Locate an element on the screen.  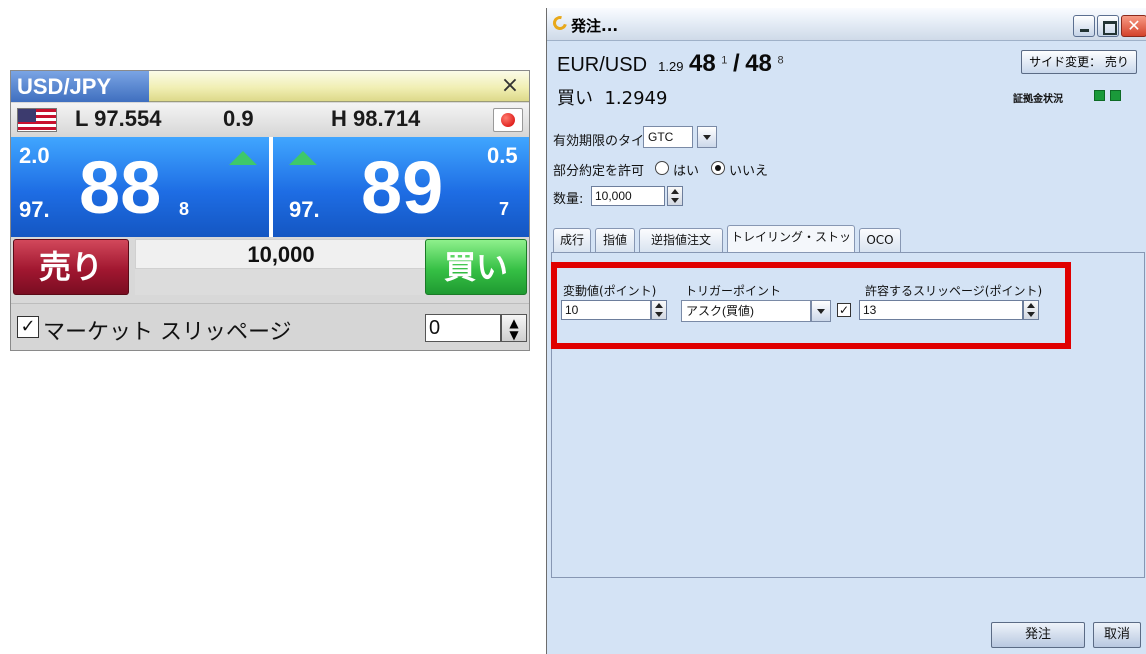
variation-label: 変動値(ポイント) is located at coordinates (610, 291).